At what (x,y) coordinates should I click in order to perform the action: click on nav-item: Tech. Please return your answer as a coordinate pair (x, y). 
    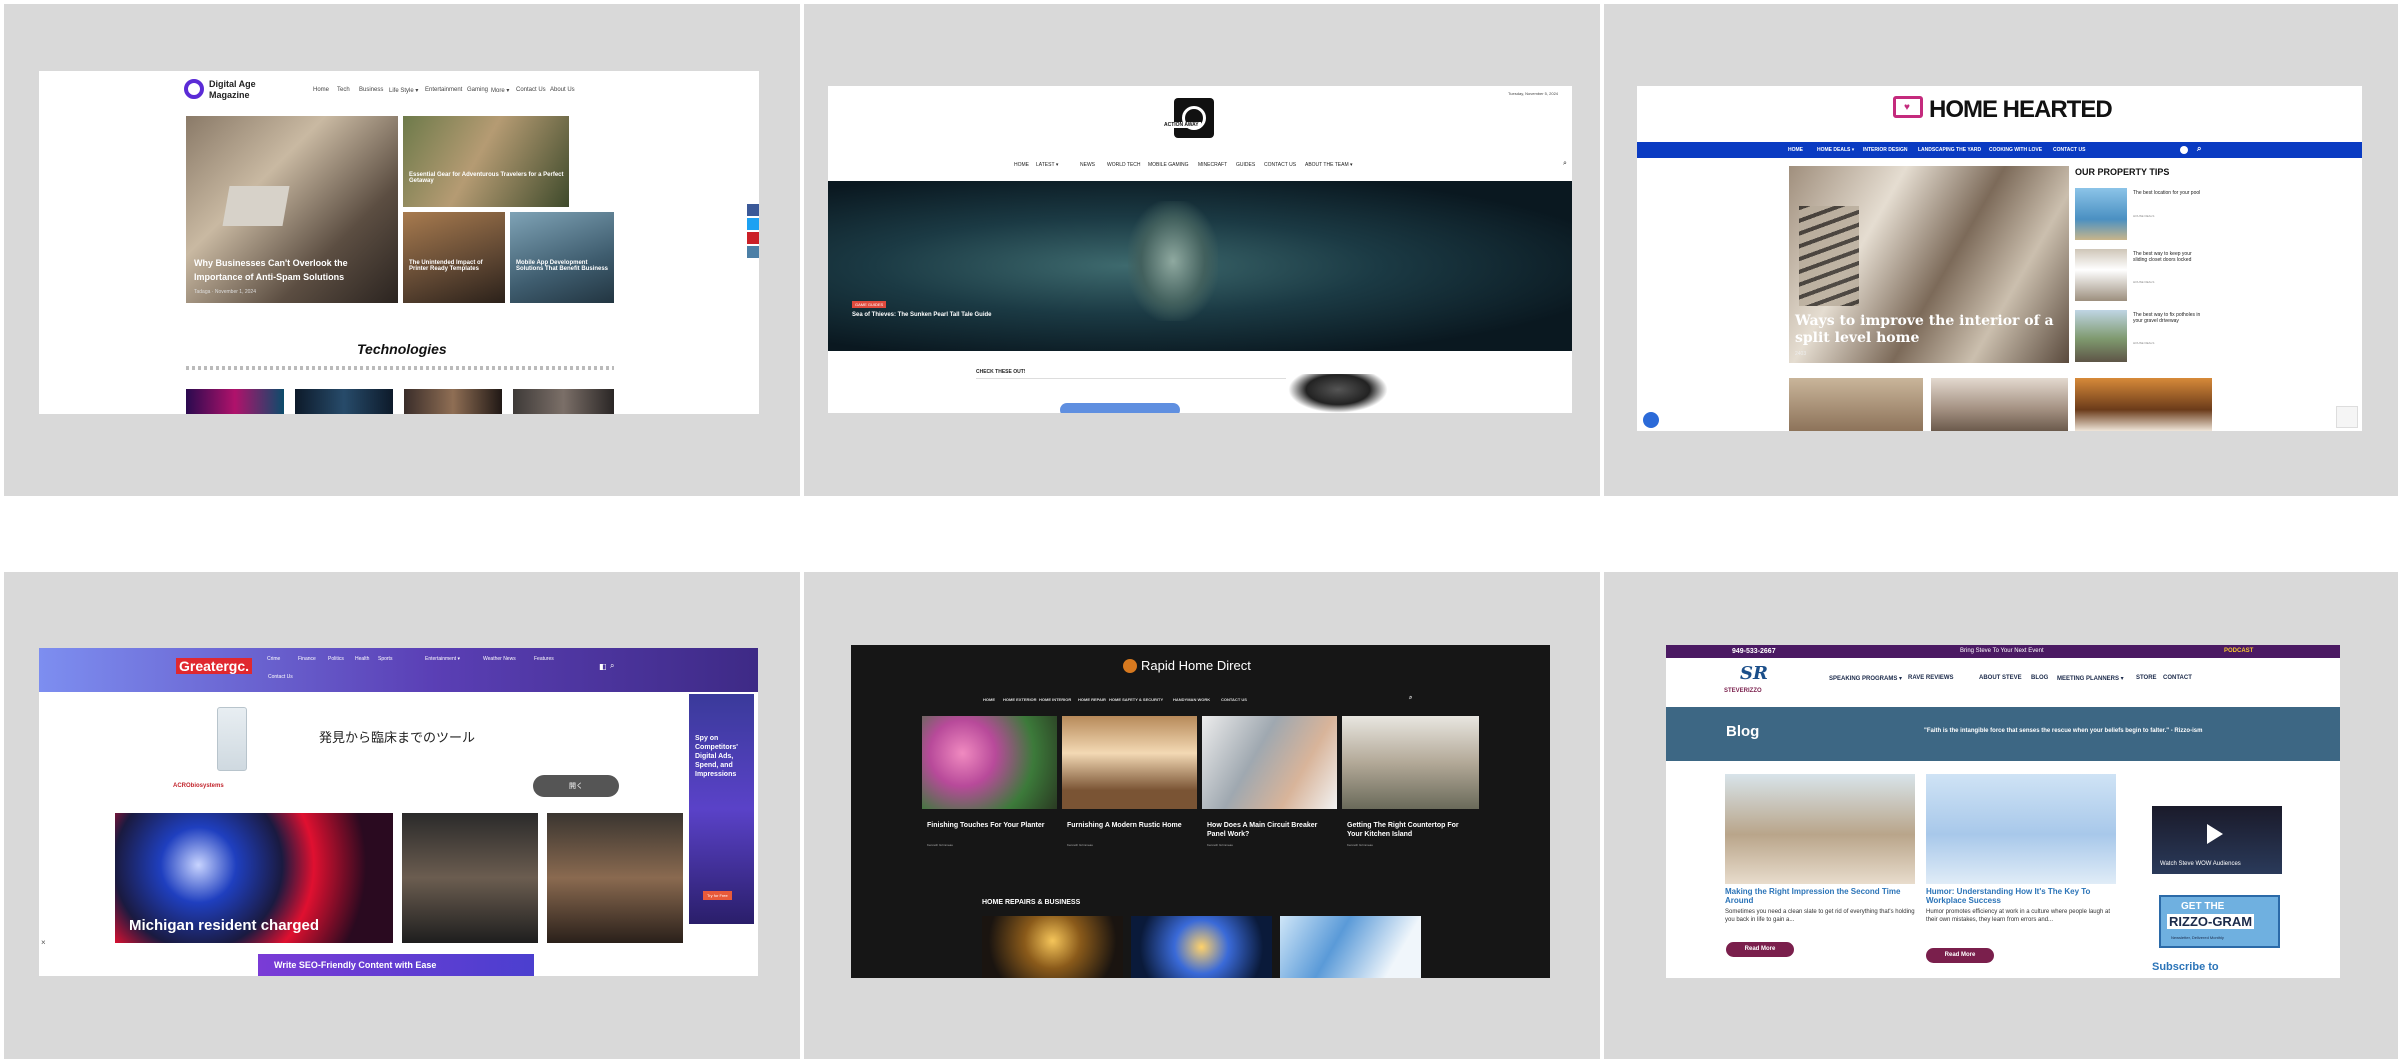
    Looking at the image, I should click on (343, 90).